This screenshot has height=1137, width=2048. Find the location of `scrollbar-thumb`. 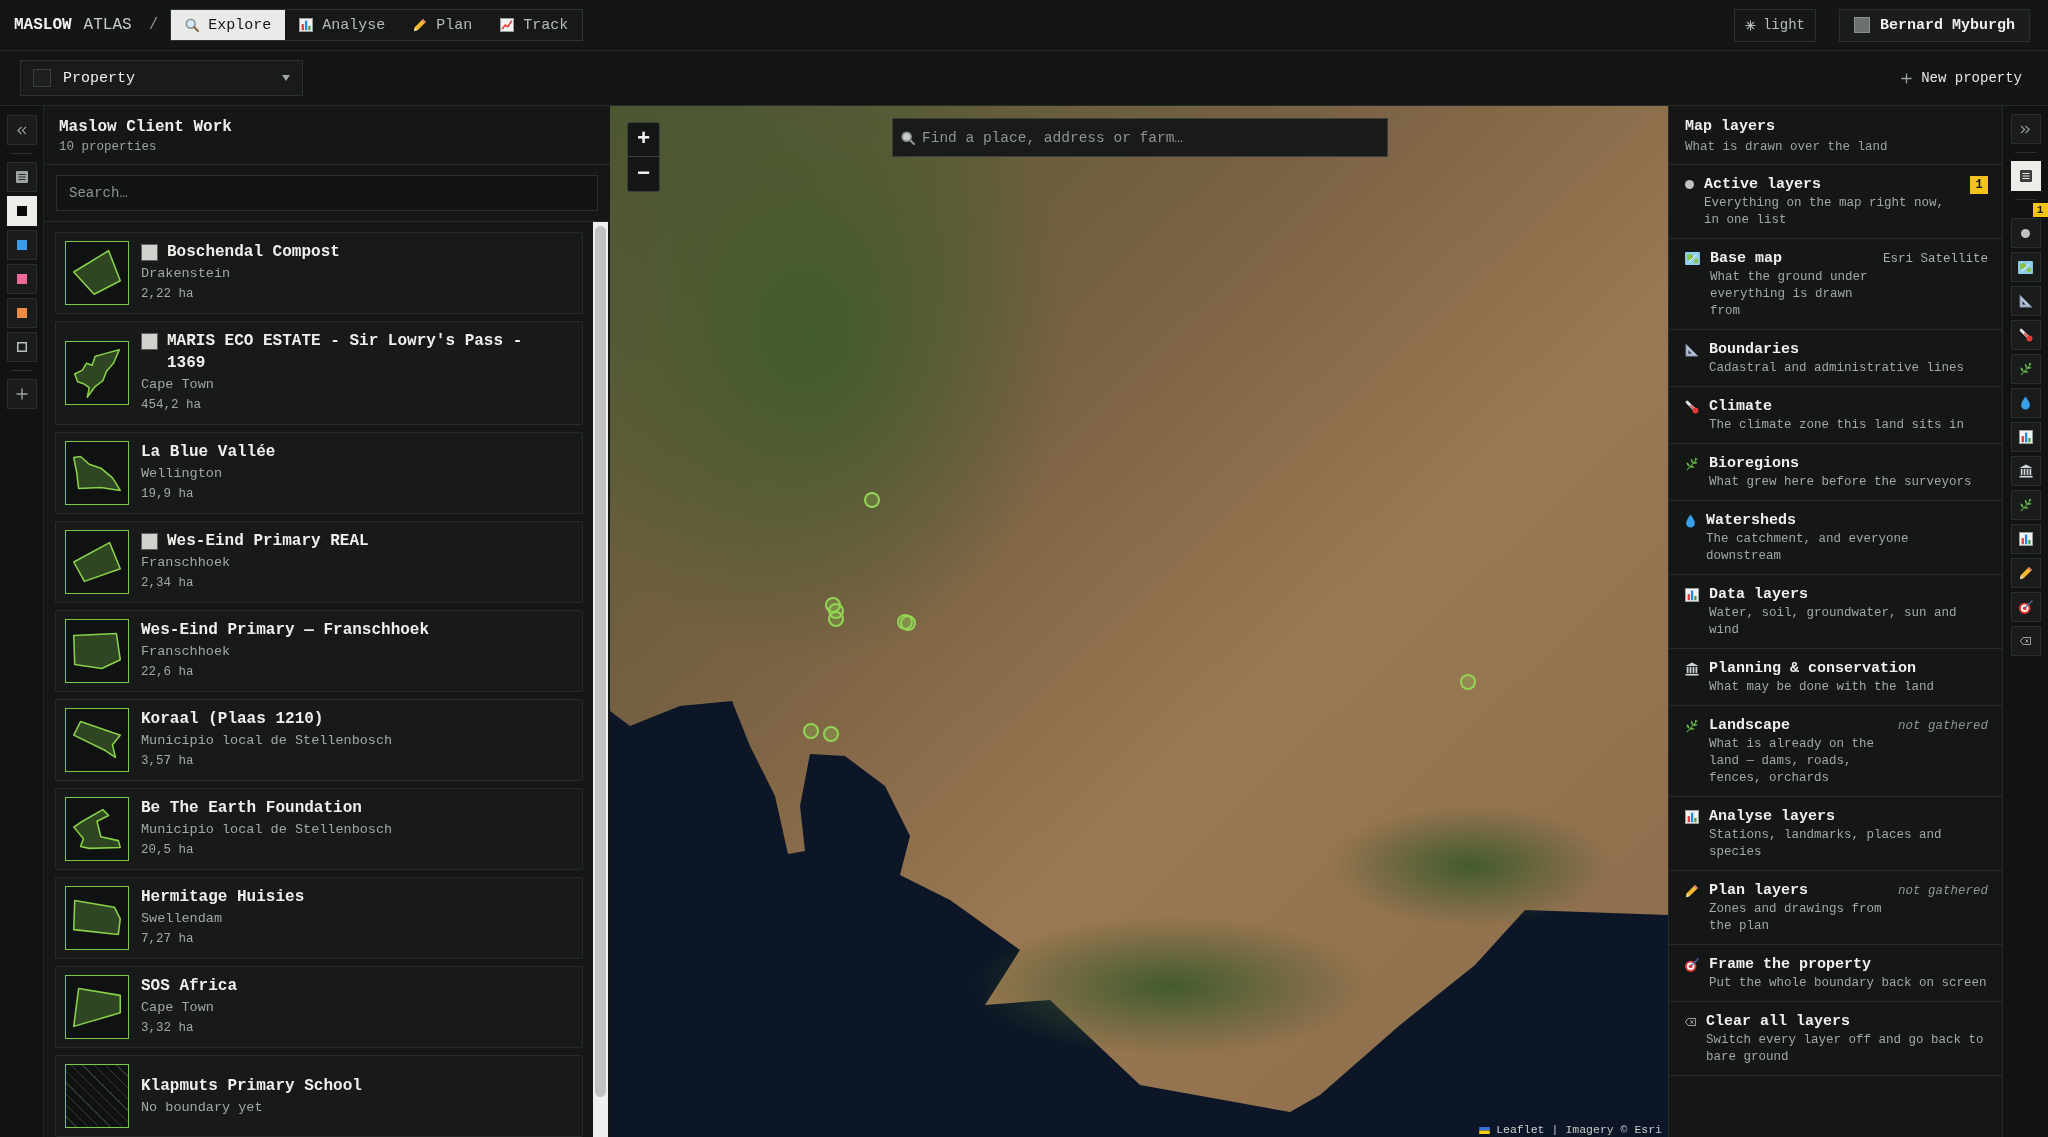

scrollbar-thumb is located at coordinates (600, 661).